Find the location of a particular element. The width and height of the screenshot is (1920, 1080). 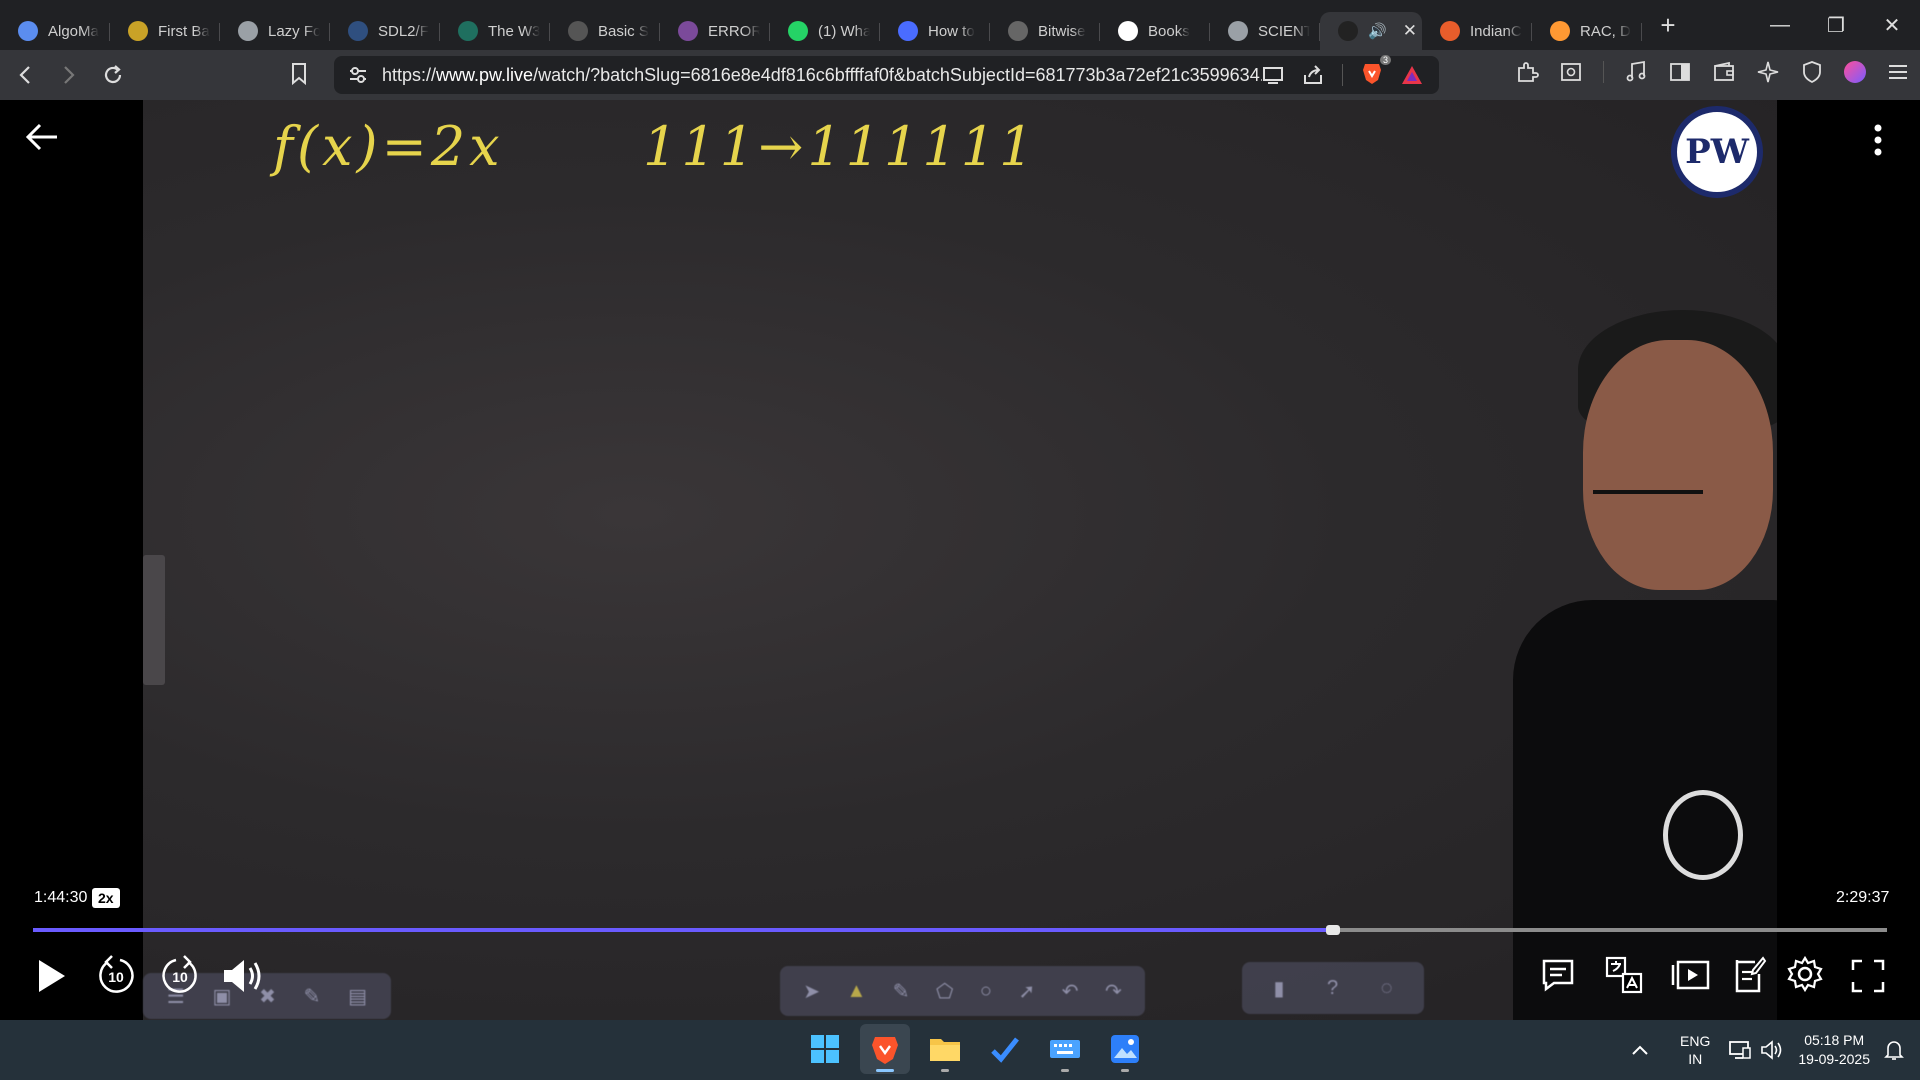

browser-tab: Lazy Fo is located at coordinates (275, 31).